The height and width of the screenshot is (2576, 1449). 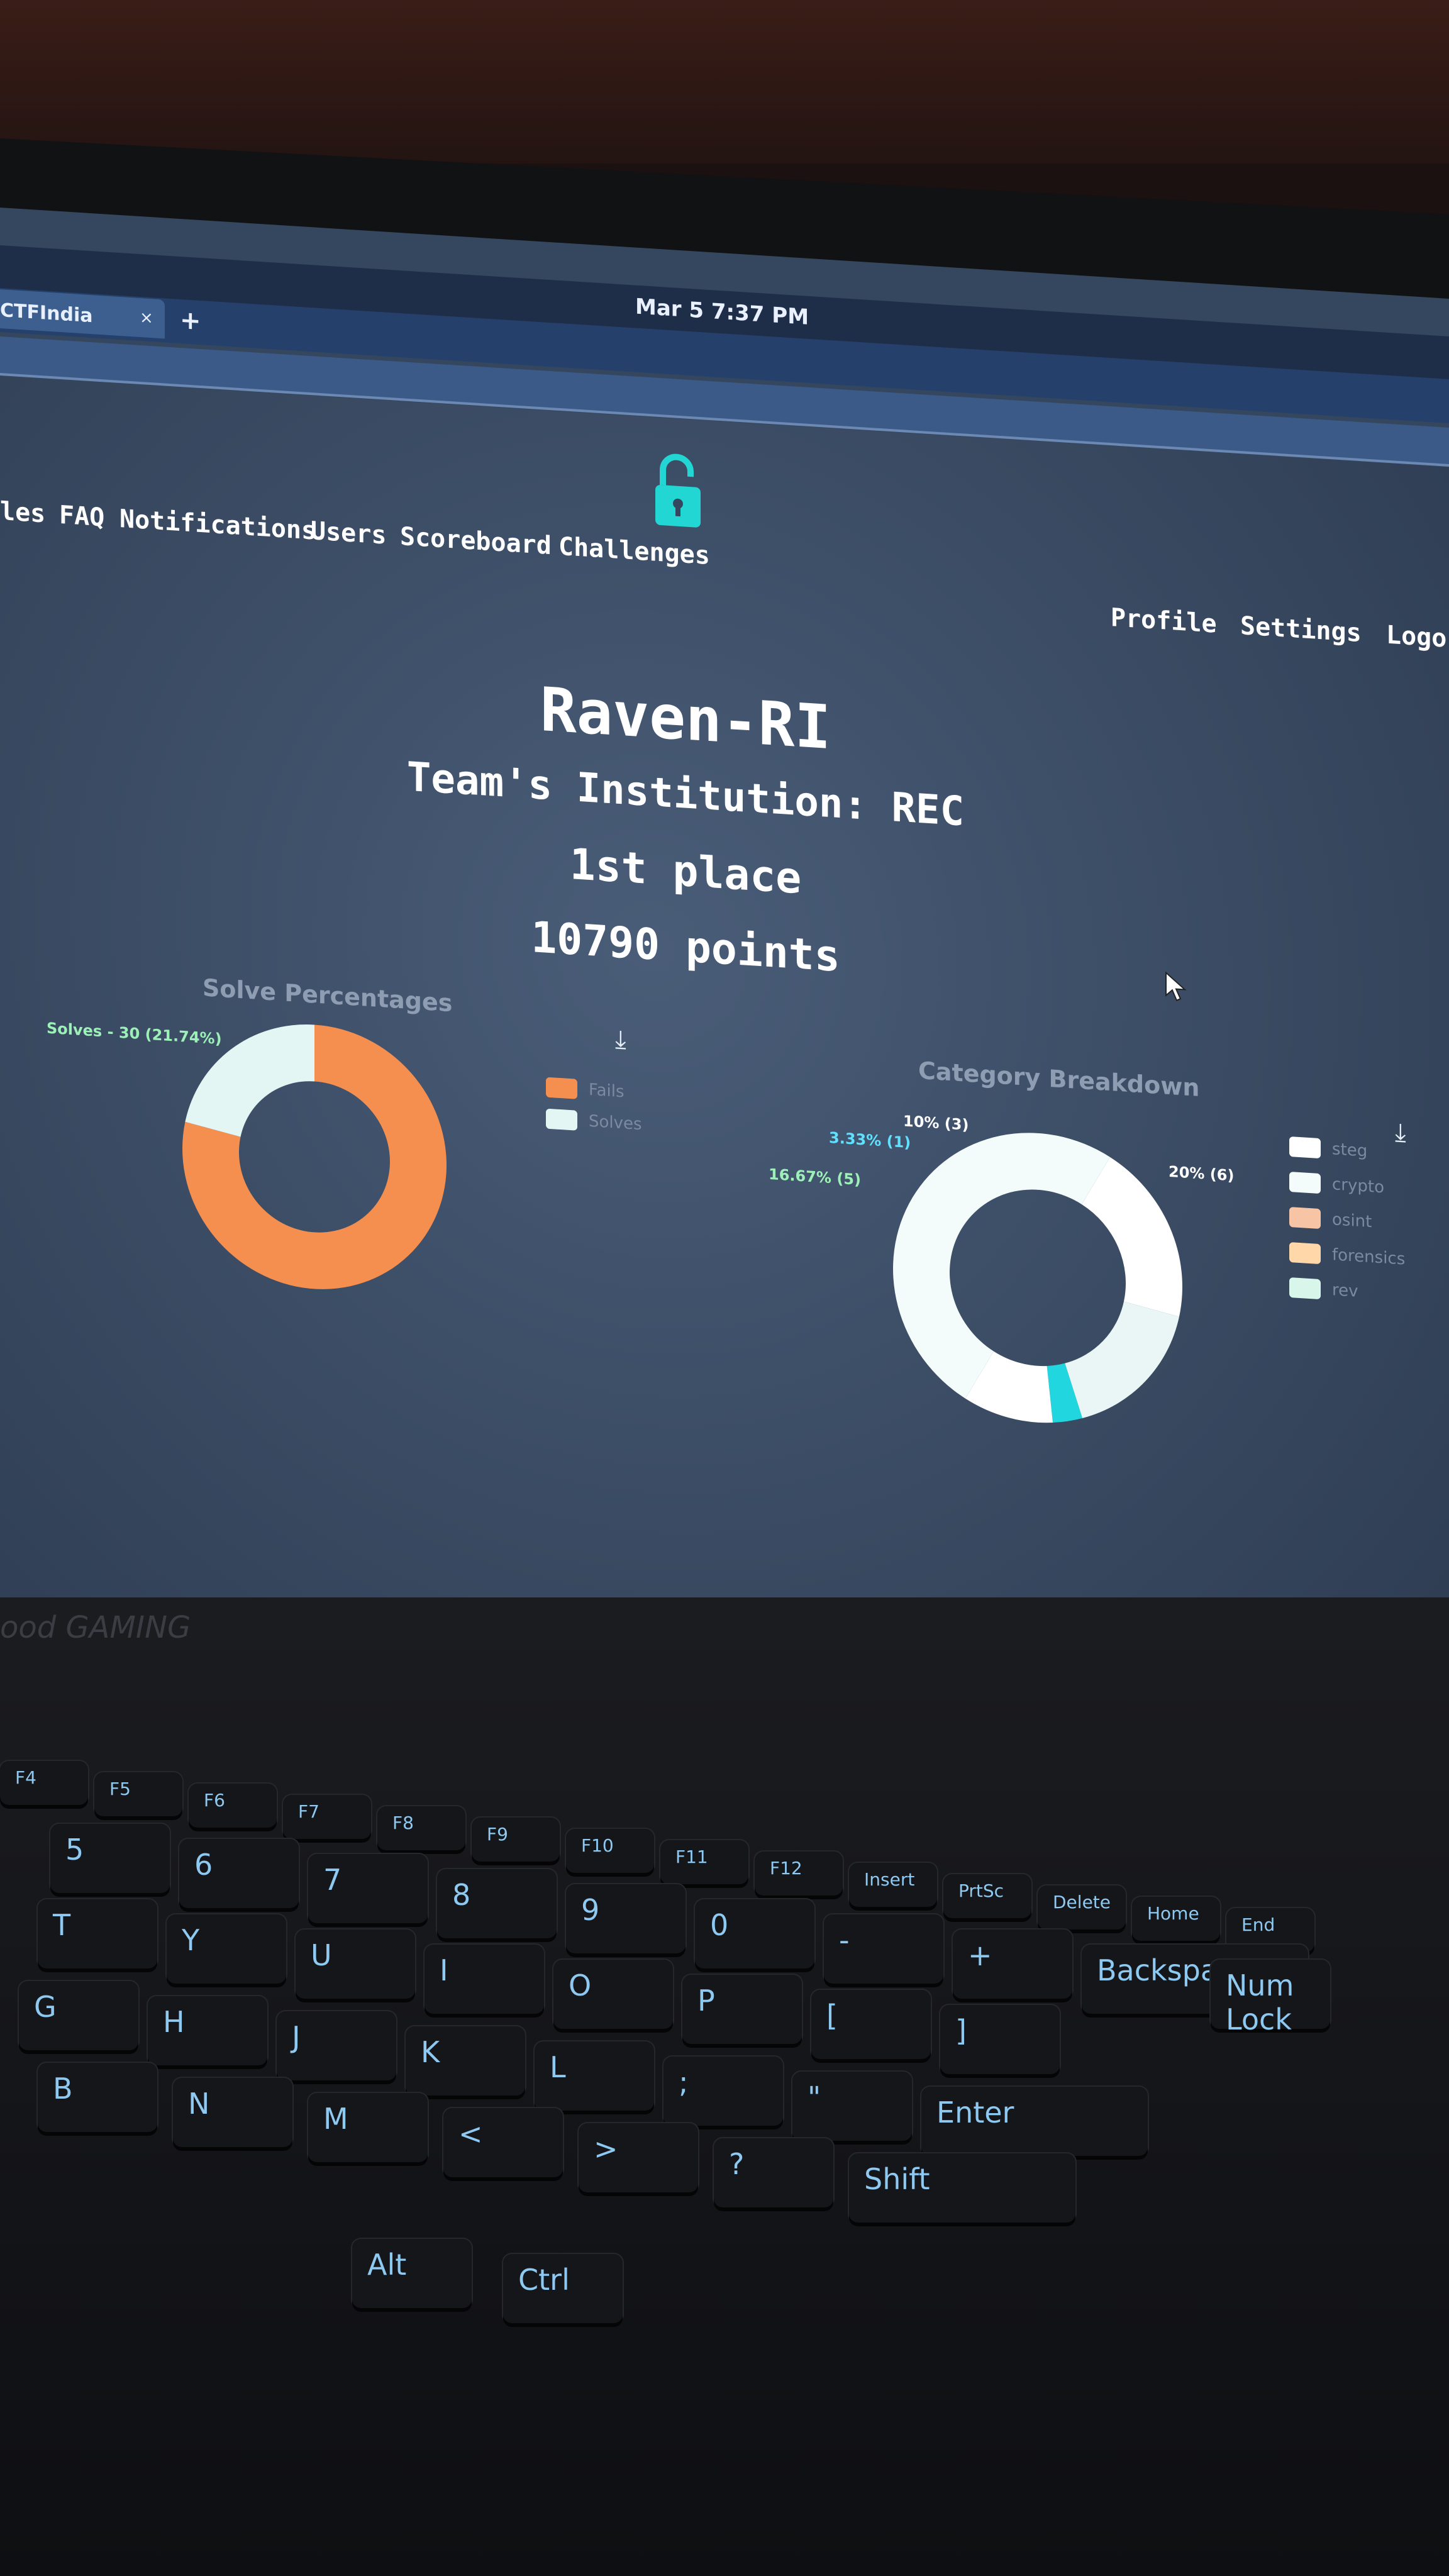 What do you see at coordinates (585, 1089) in the screenshot?
I see `legend-item-fails: Fails` at bounding box center [585, 1089].